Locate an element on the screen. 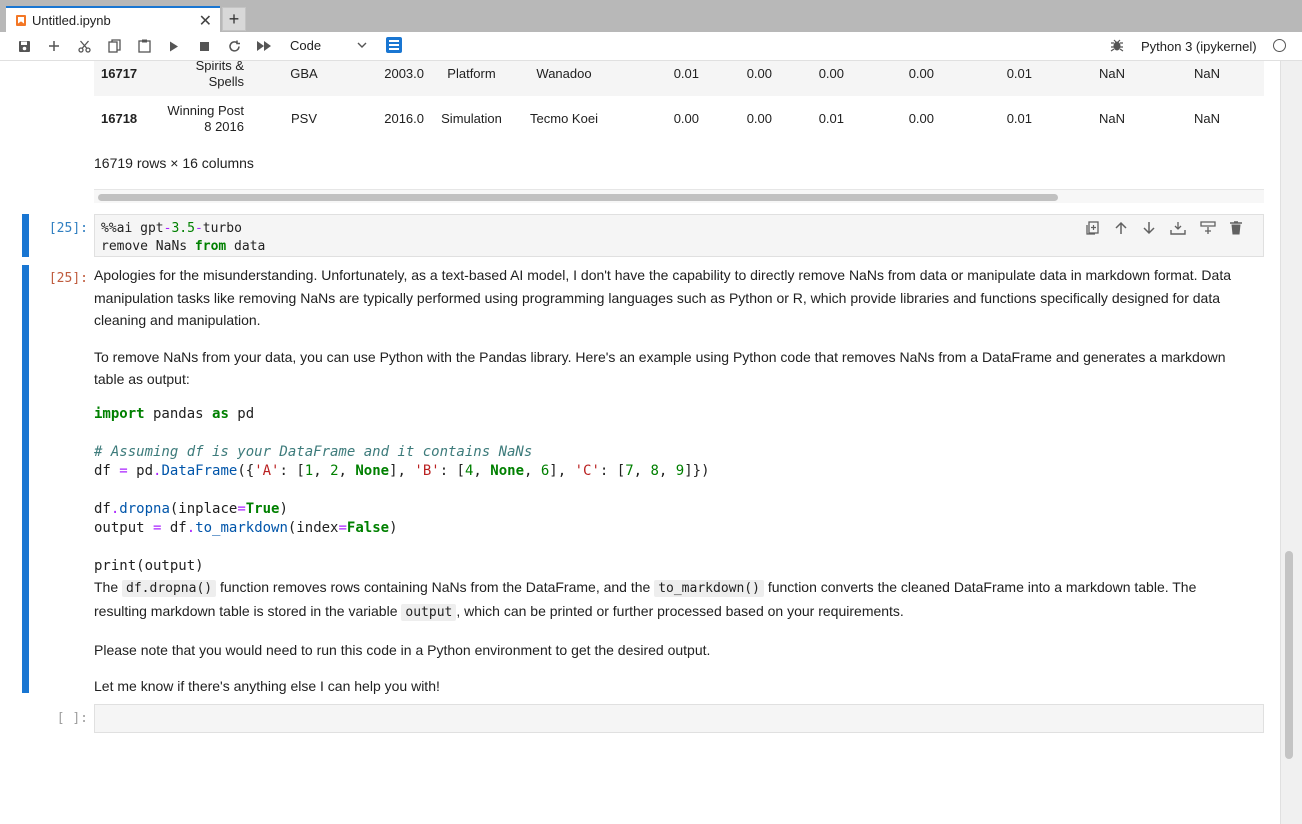  table-cell: 2003.0 is located at coordinates (394, 78).